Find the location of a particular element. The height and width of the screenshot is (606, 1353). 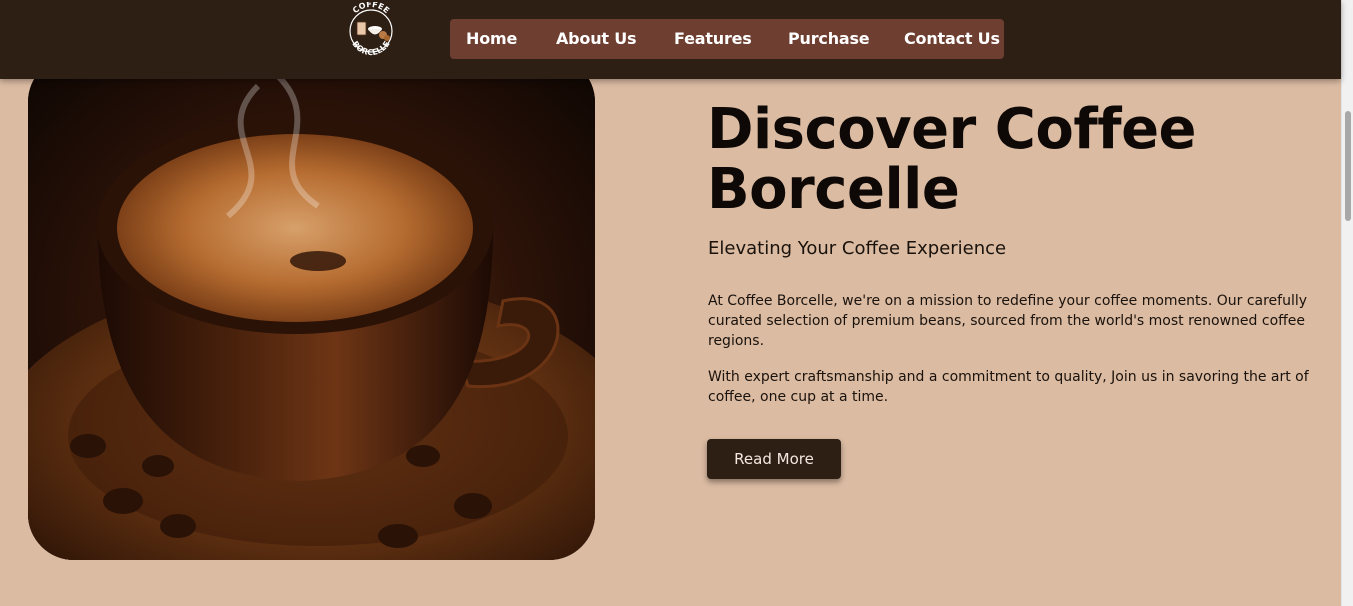

nav-about-us: About Us is located at coordinates (596, 38).